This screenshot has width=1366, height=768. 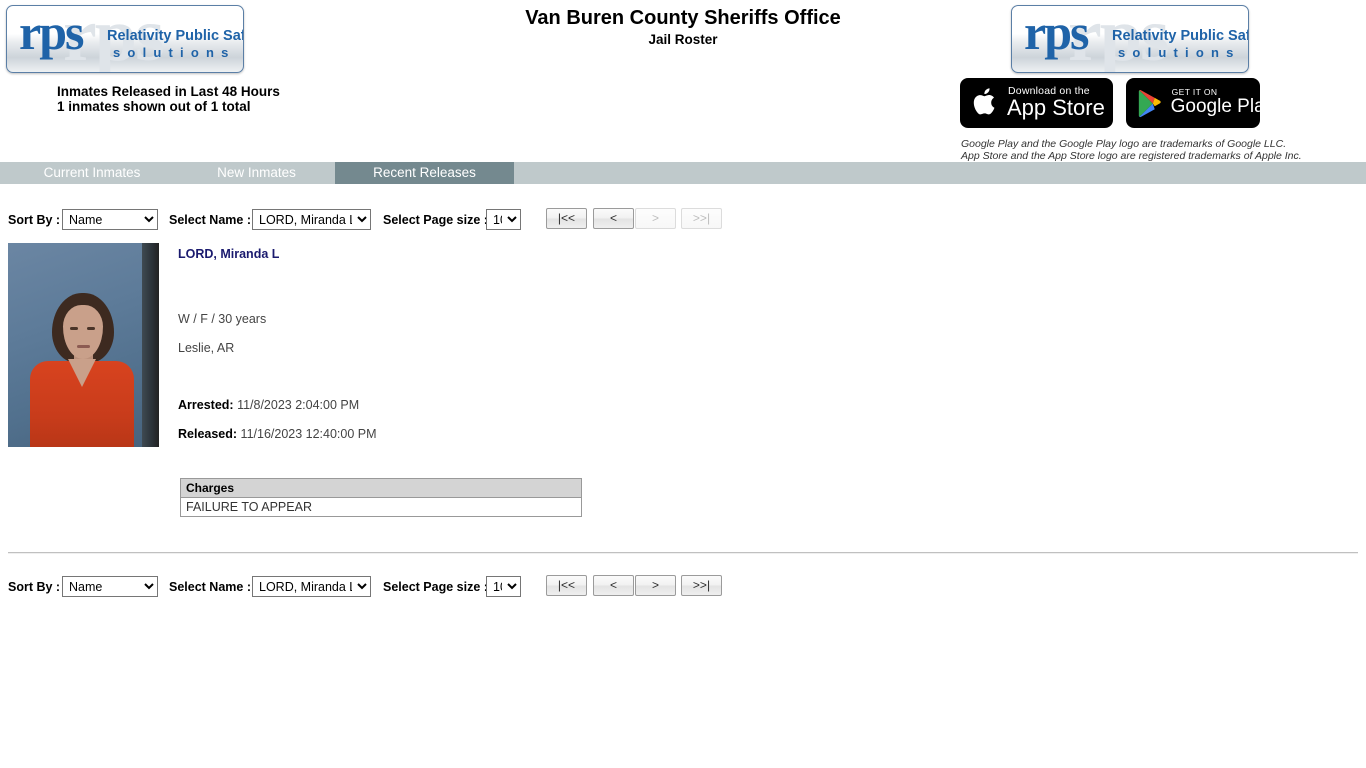 I want to click on mugshot-eye-left, so click(x=74, y=328).